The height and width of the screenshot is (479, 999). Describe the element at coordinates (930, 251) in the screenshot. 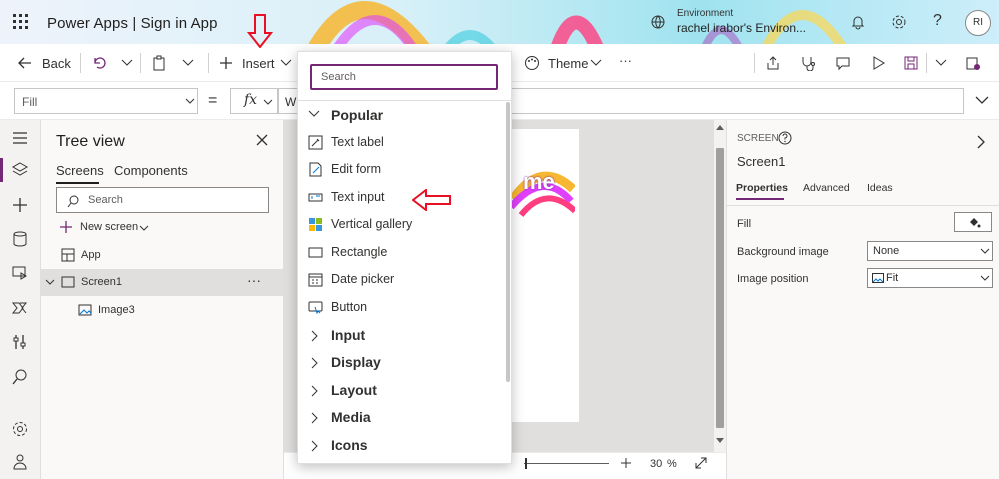

I see `background-image-dropdown: None` at that location.